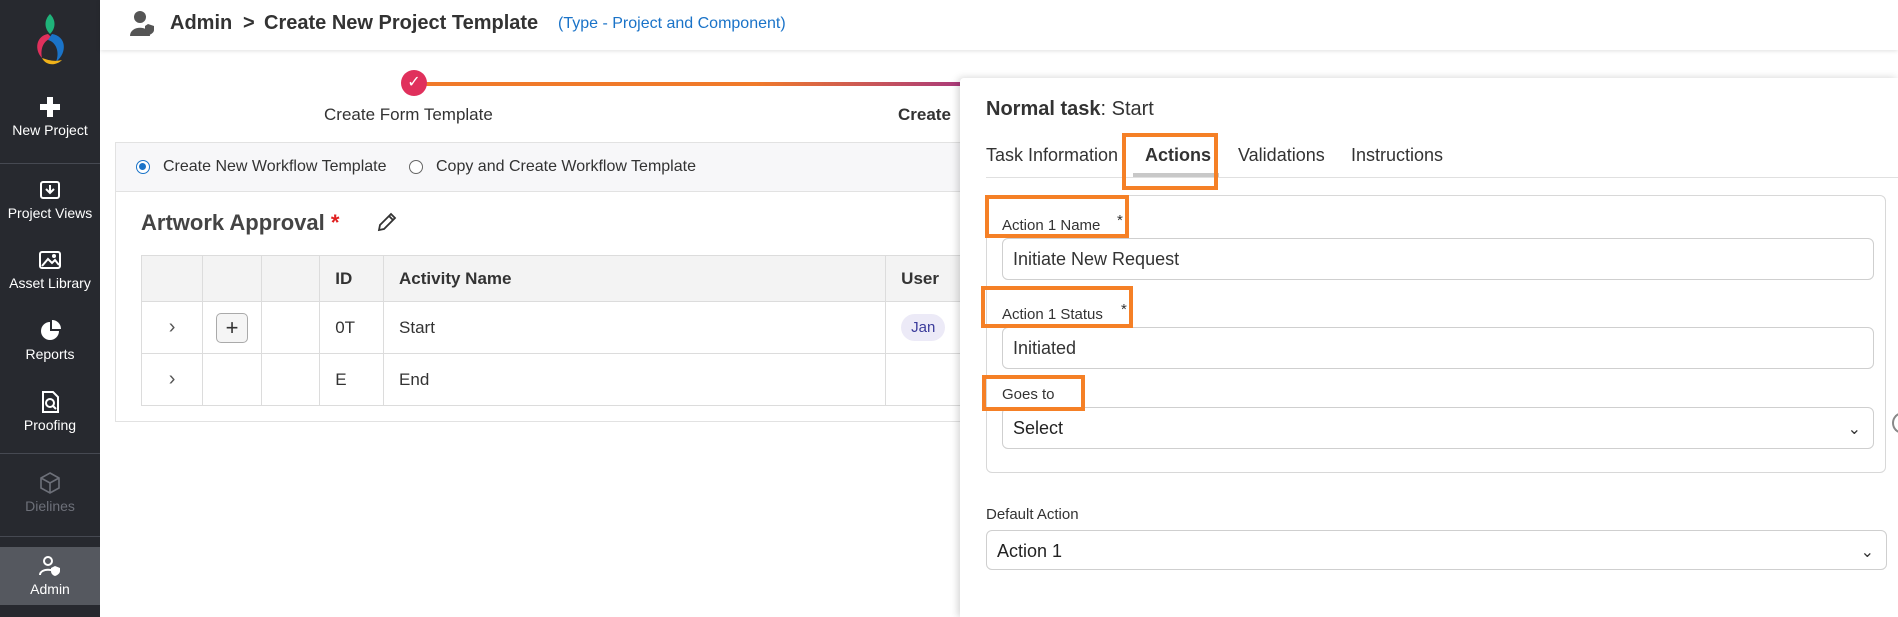 The width and height of the screenshot is (1898, 617). Describe the element at coordinates (1043, 109) in the screenshot. I see `panel-title-type: Normal task` at that location.